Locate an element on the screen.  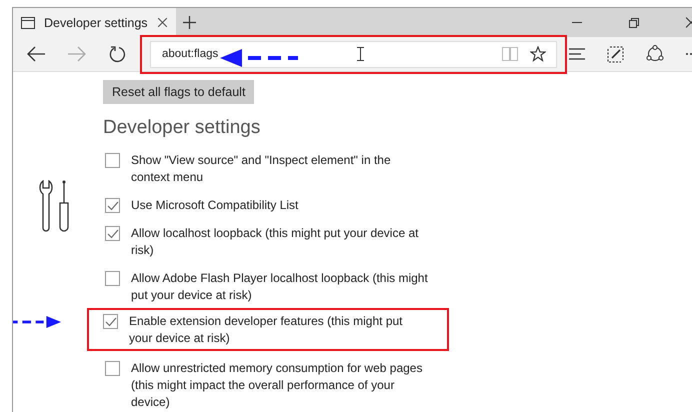
refresh-icon is located at coordinates (117, 54).